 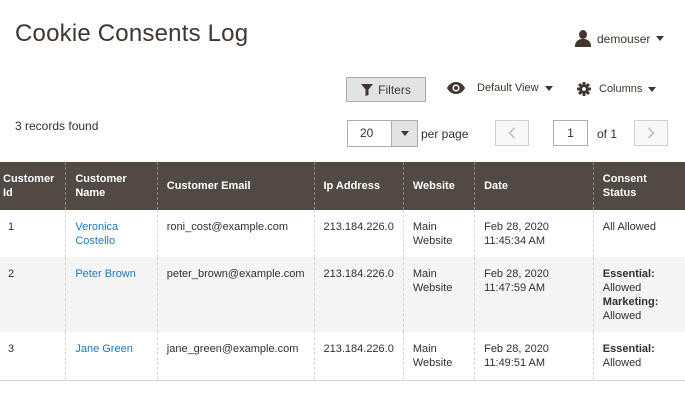 What do you see at coordinates (367, 133) in the screenshot?
I see `per-page-value: 20` at bounding box center [367, 133].